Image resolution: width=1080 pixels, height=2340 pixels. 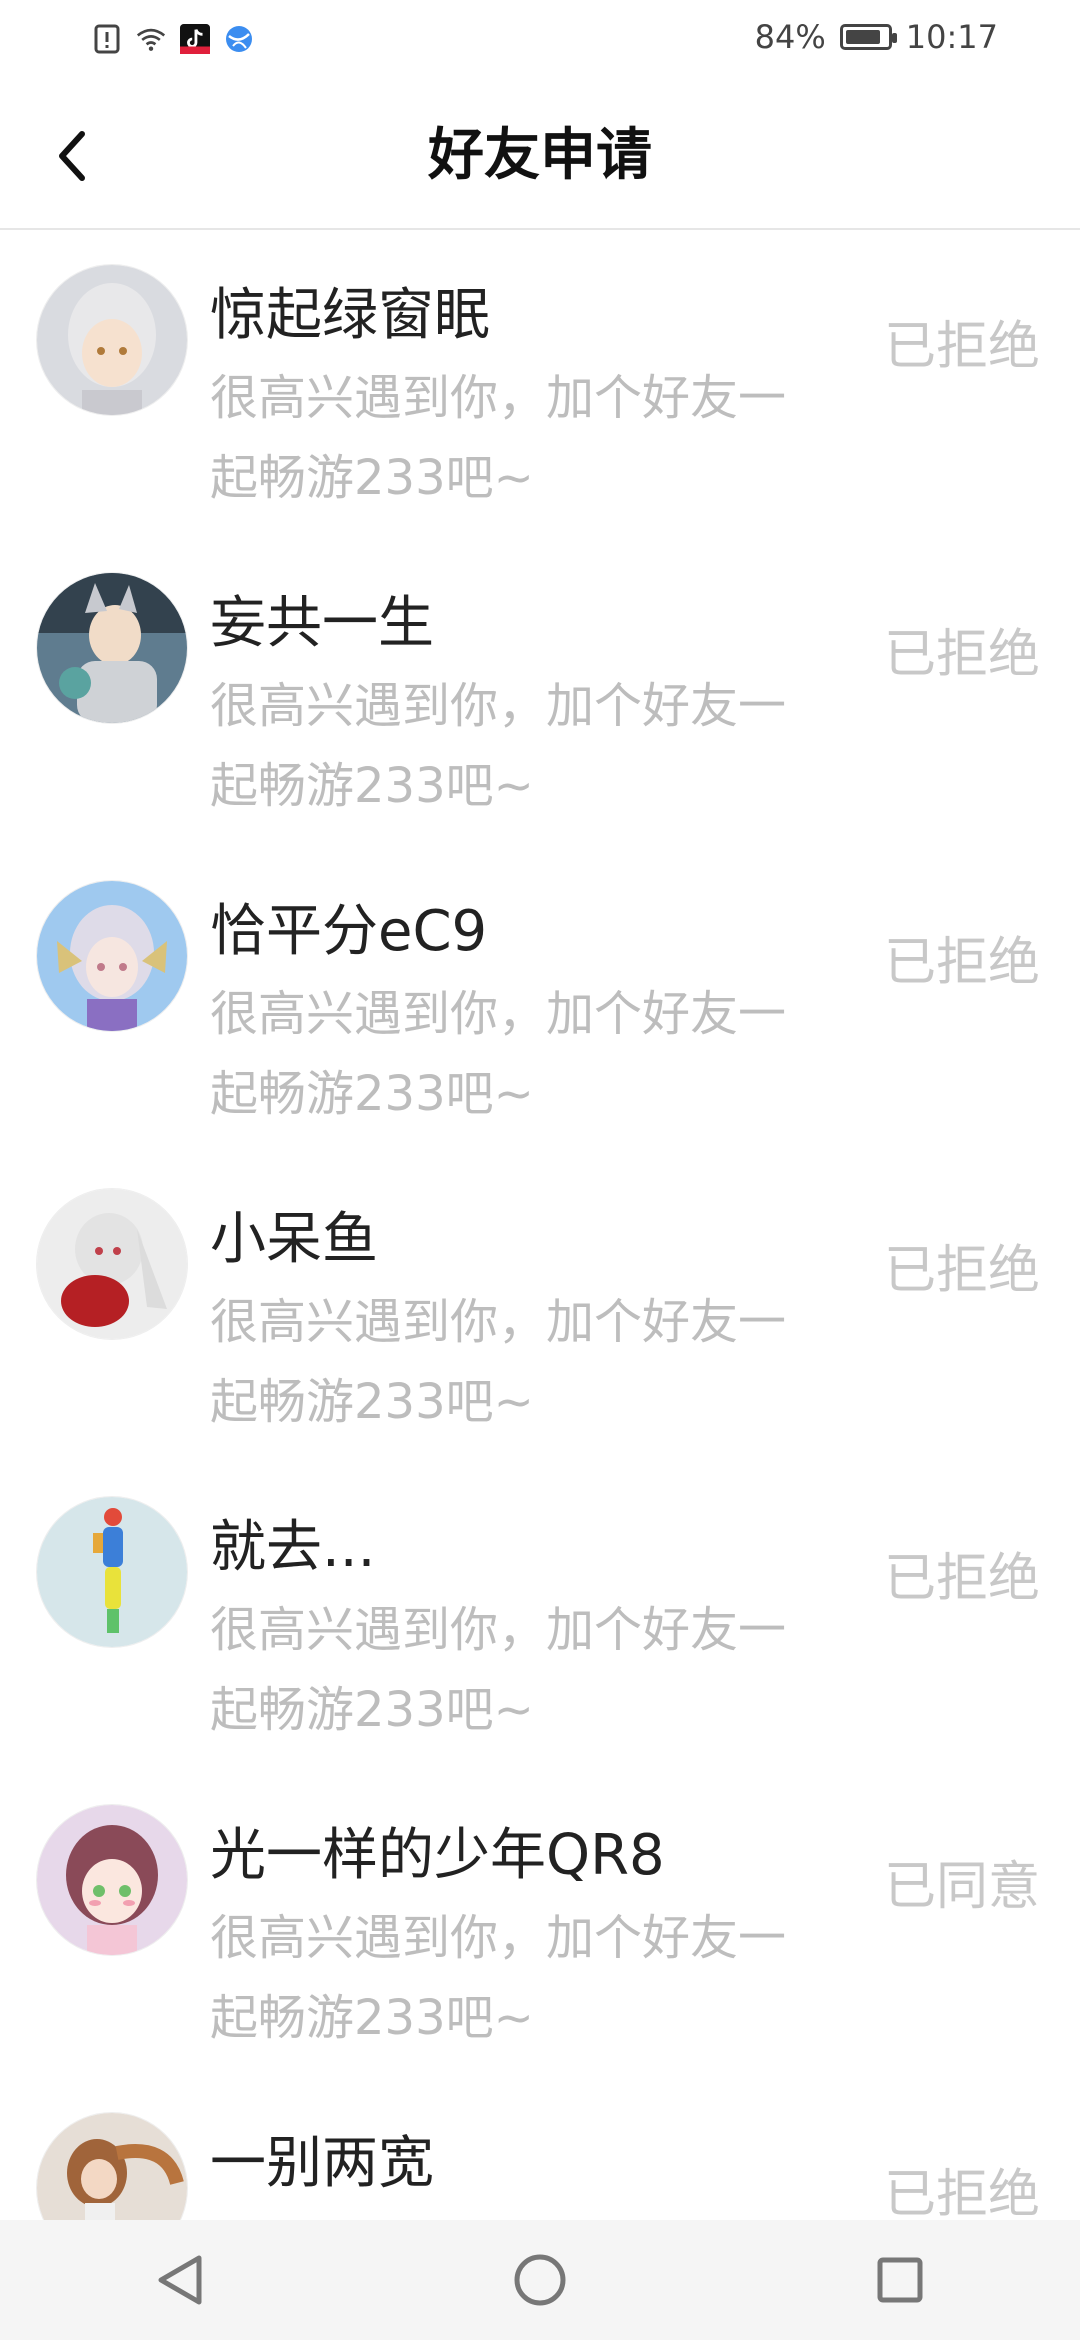 I want to click on friend-request-item: 小呆鱼 很高兴遇到你，加个好友一起畅游233吧~ 已拒绝, so click(x=540, y=1308).